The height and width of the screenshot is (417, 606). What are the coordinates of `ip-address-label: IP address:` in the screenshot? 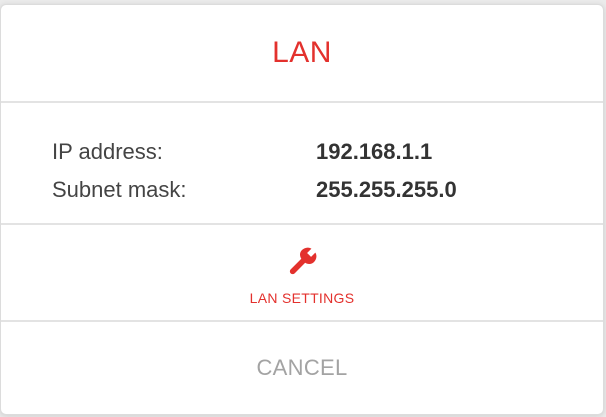 It's located at (107, 151).